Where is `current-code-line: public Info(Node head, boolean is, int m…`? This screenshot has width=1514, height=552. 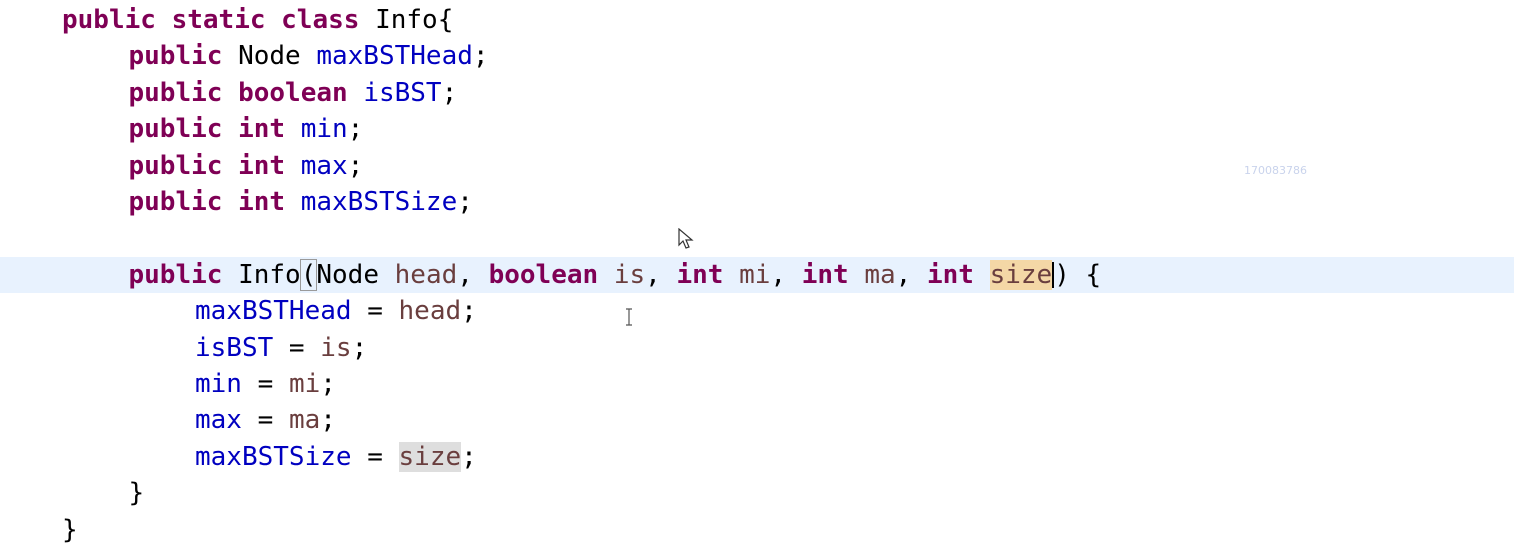
current-code-line: public Info(Node head, boolean is, int m… is located at coordinates (757, 274).